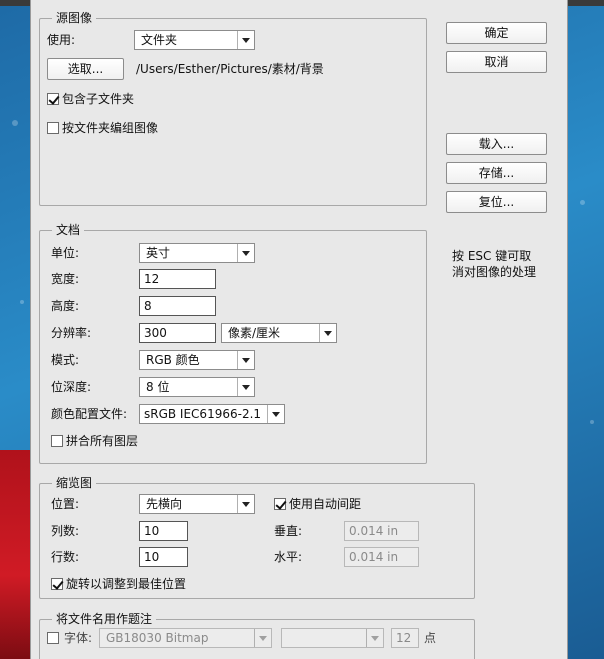 The width and height of the screenshot is (604, 659). What do you see at coordinates (197, 387) in the screenshot?
I see `bit-depth-select: 8 位` at bounding box center [197, 387].